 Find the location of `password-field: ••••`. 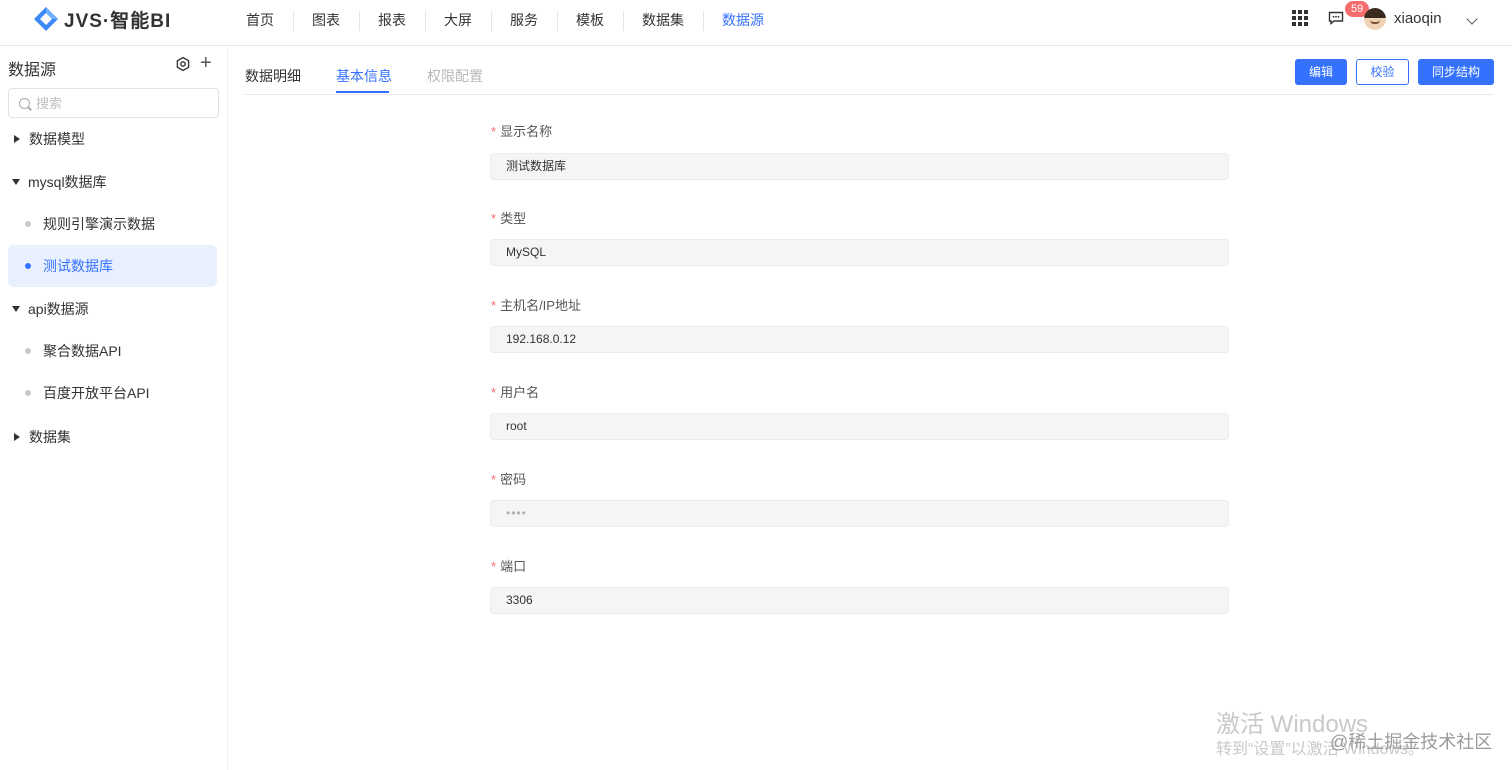

password-field: •••• is located at coordinates (859, 513).